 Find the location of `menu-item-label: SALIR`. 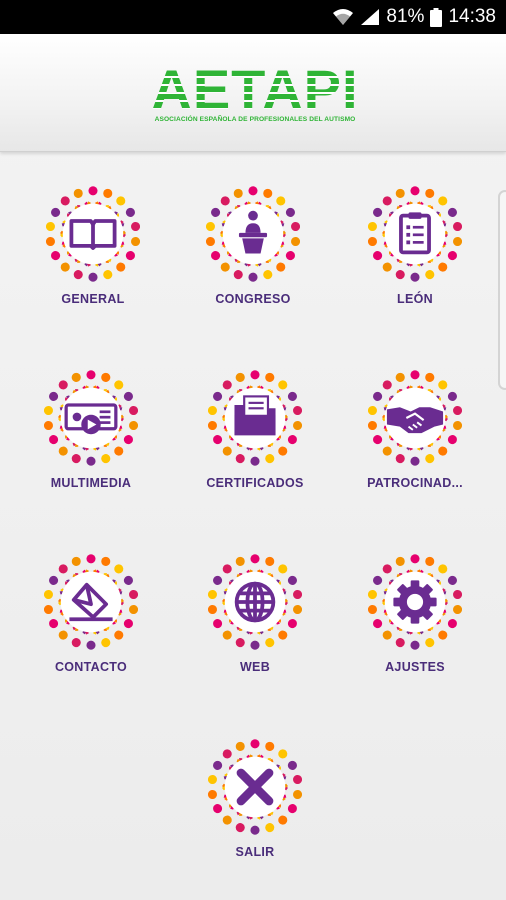

menu-item-label: SALIR is located at coordinates (255, 852).